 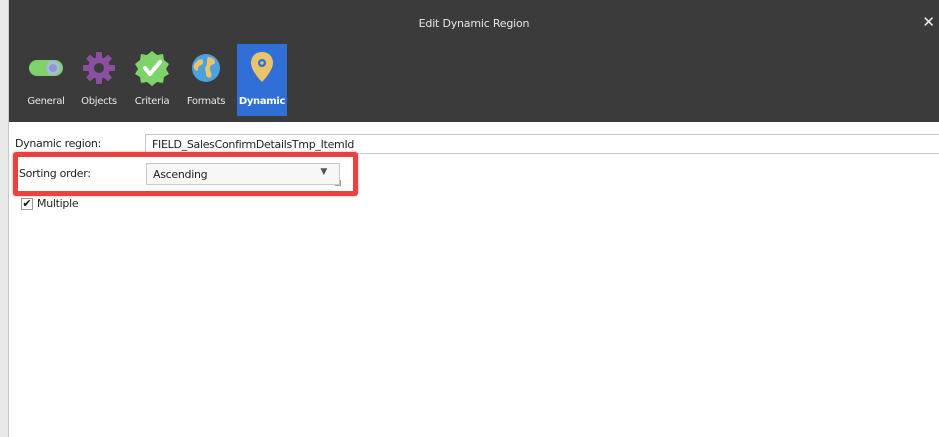 I want to click on tab-general: General, so click(x=46, y=82).